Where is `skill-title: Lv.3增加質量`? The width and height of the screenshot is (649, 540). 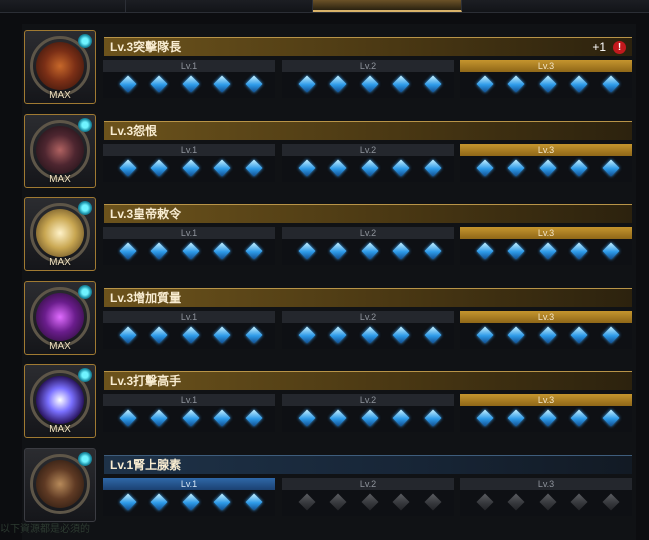
skill-title: Lv.3增加質量 is located at coordinates (146, 298).